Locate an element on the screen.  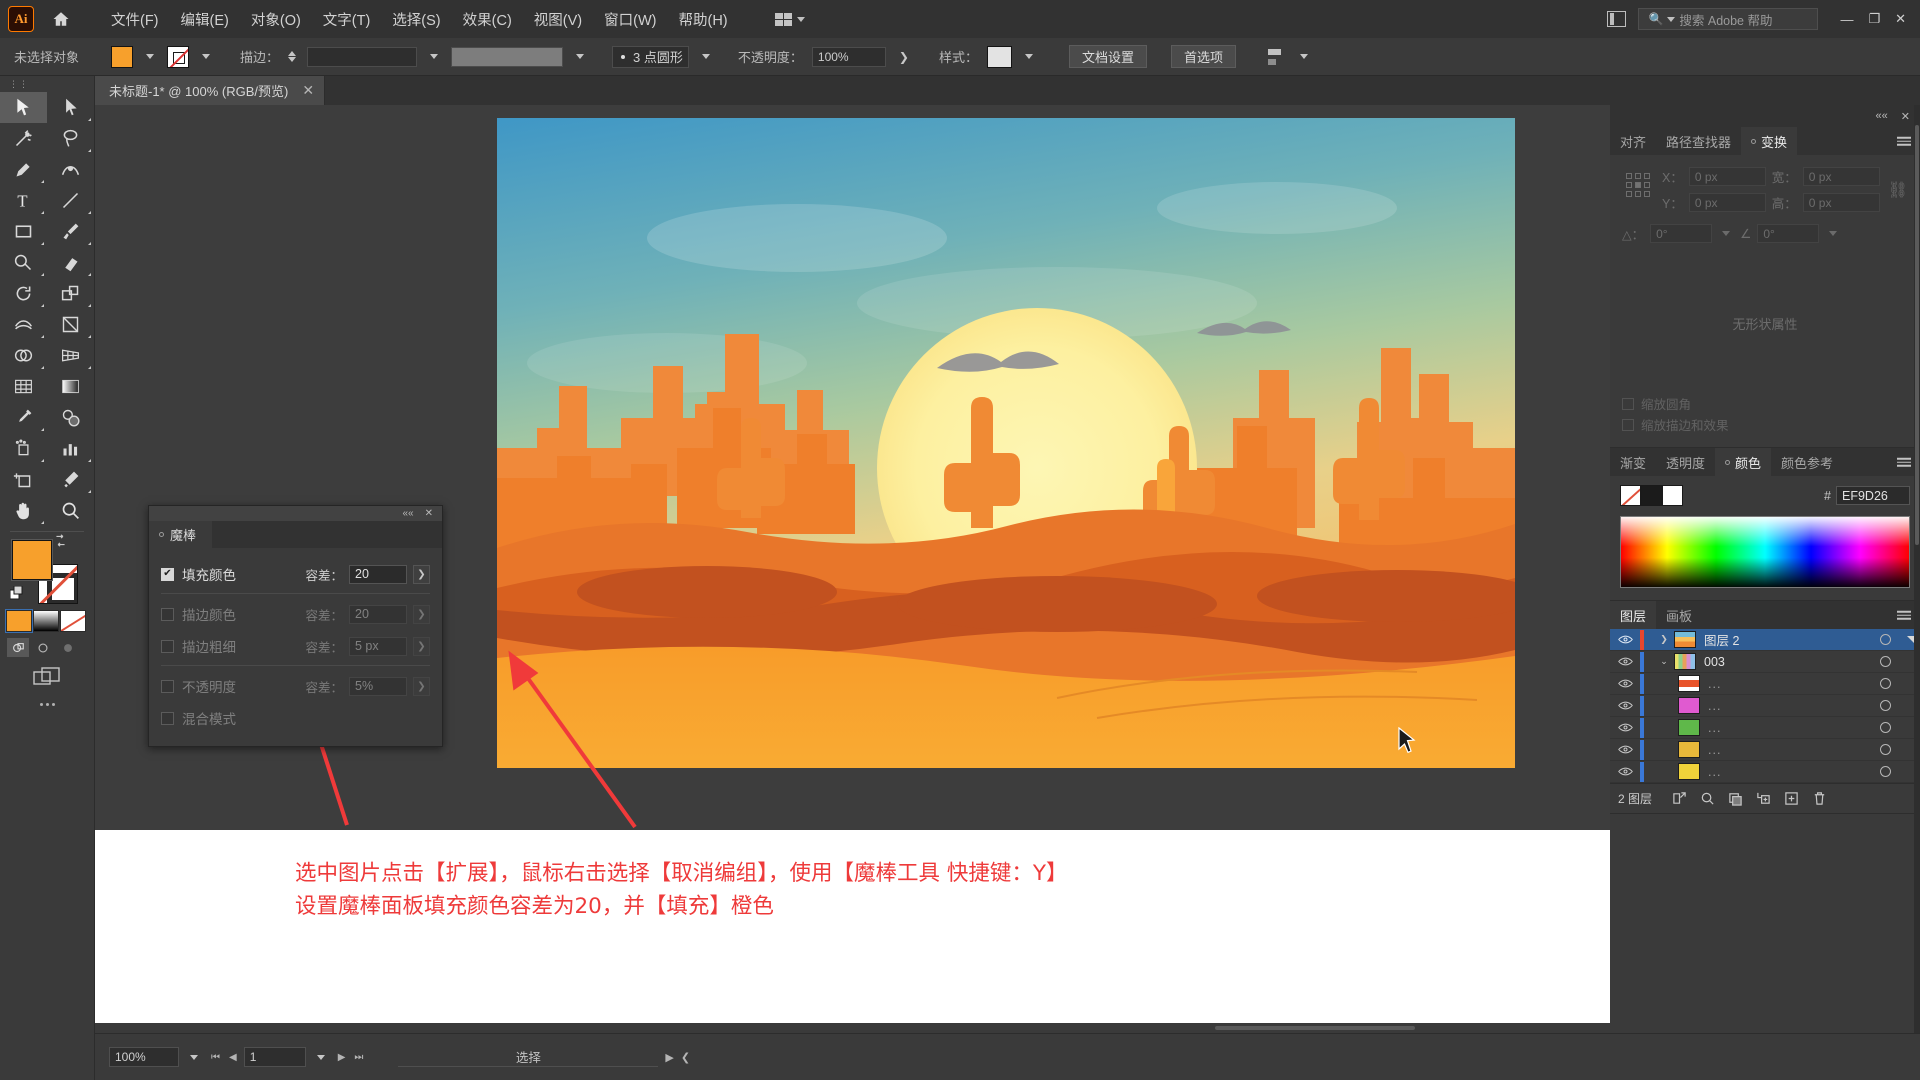
rectangle-tool is located at coordinates (23, 231).